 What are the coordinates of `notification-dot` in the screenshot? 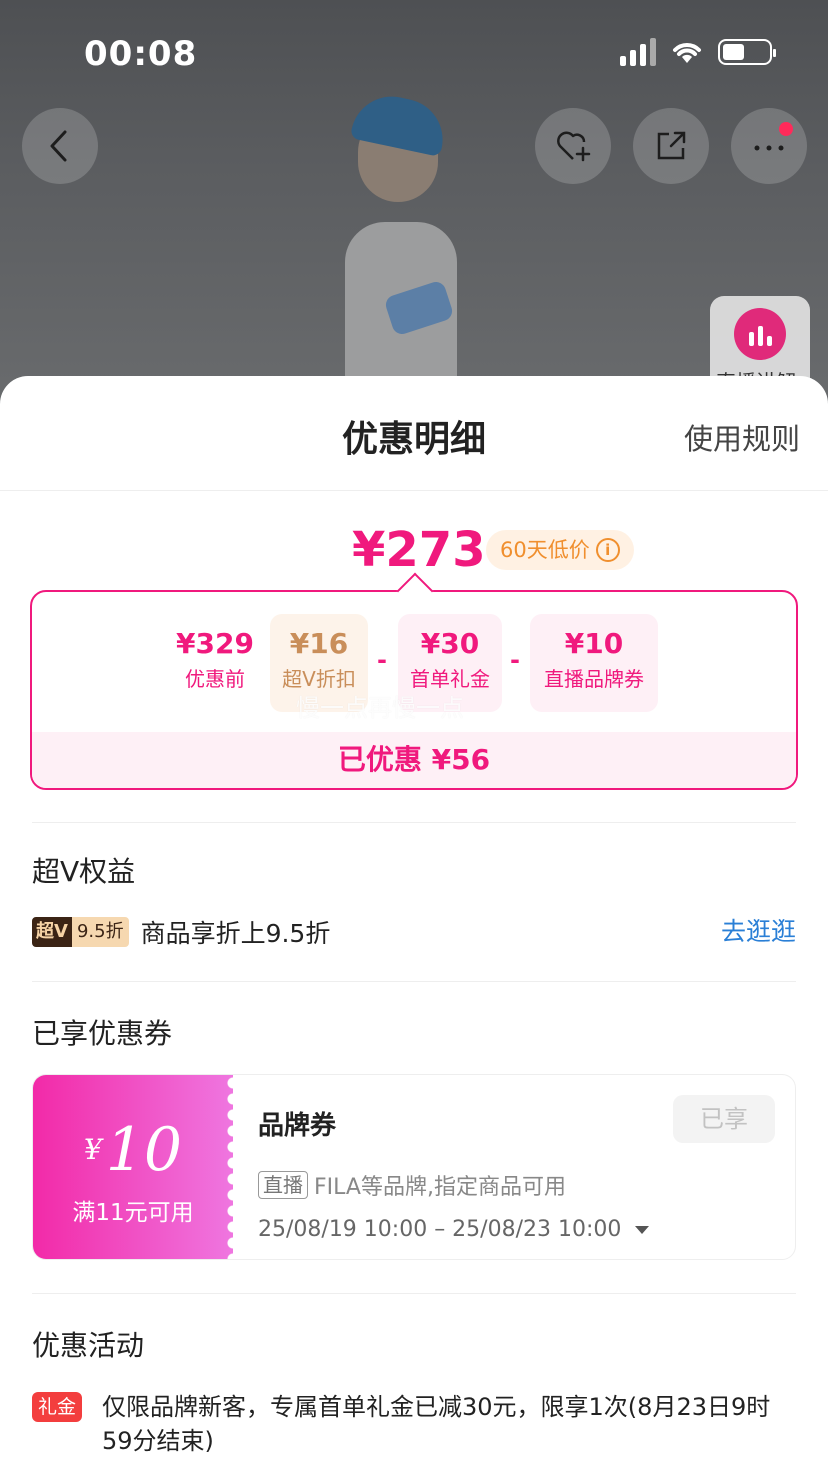 It's located at (786, 129).